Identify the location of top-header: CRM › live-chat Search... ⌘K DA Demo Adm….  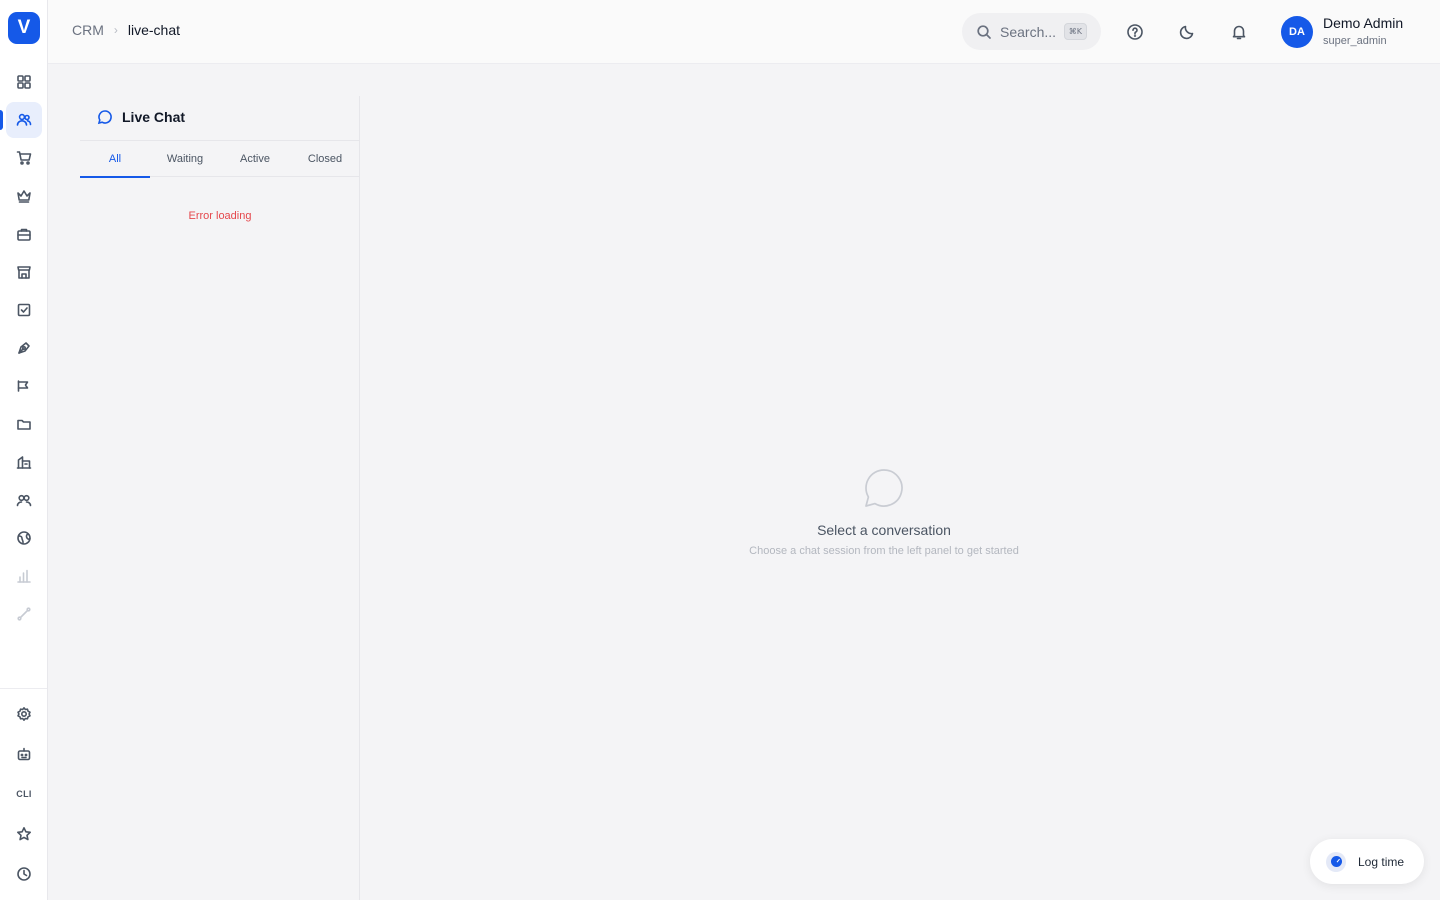
(744, 32).